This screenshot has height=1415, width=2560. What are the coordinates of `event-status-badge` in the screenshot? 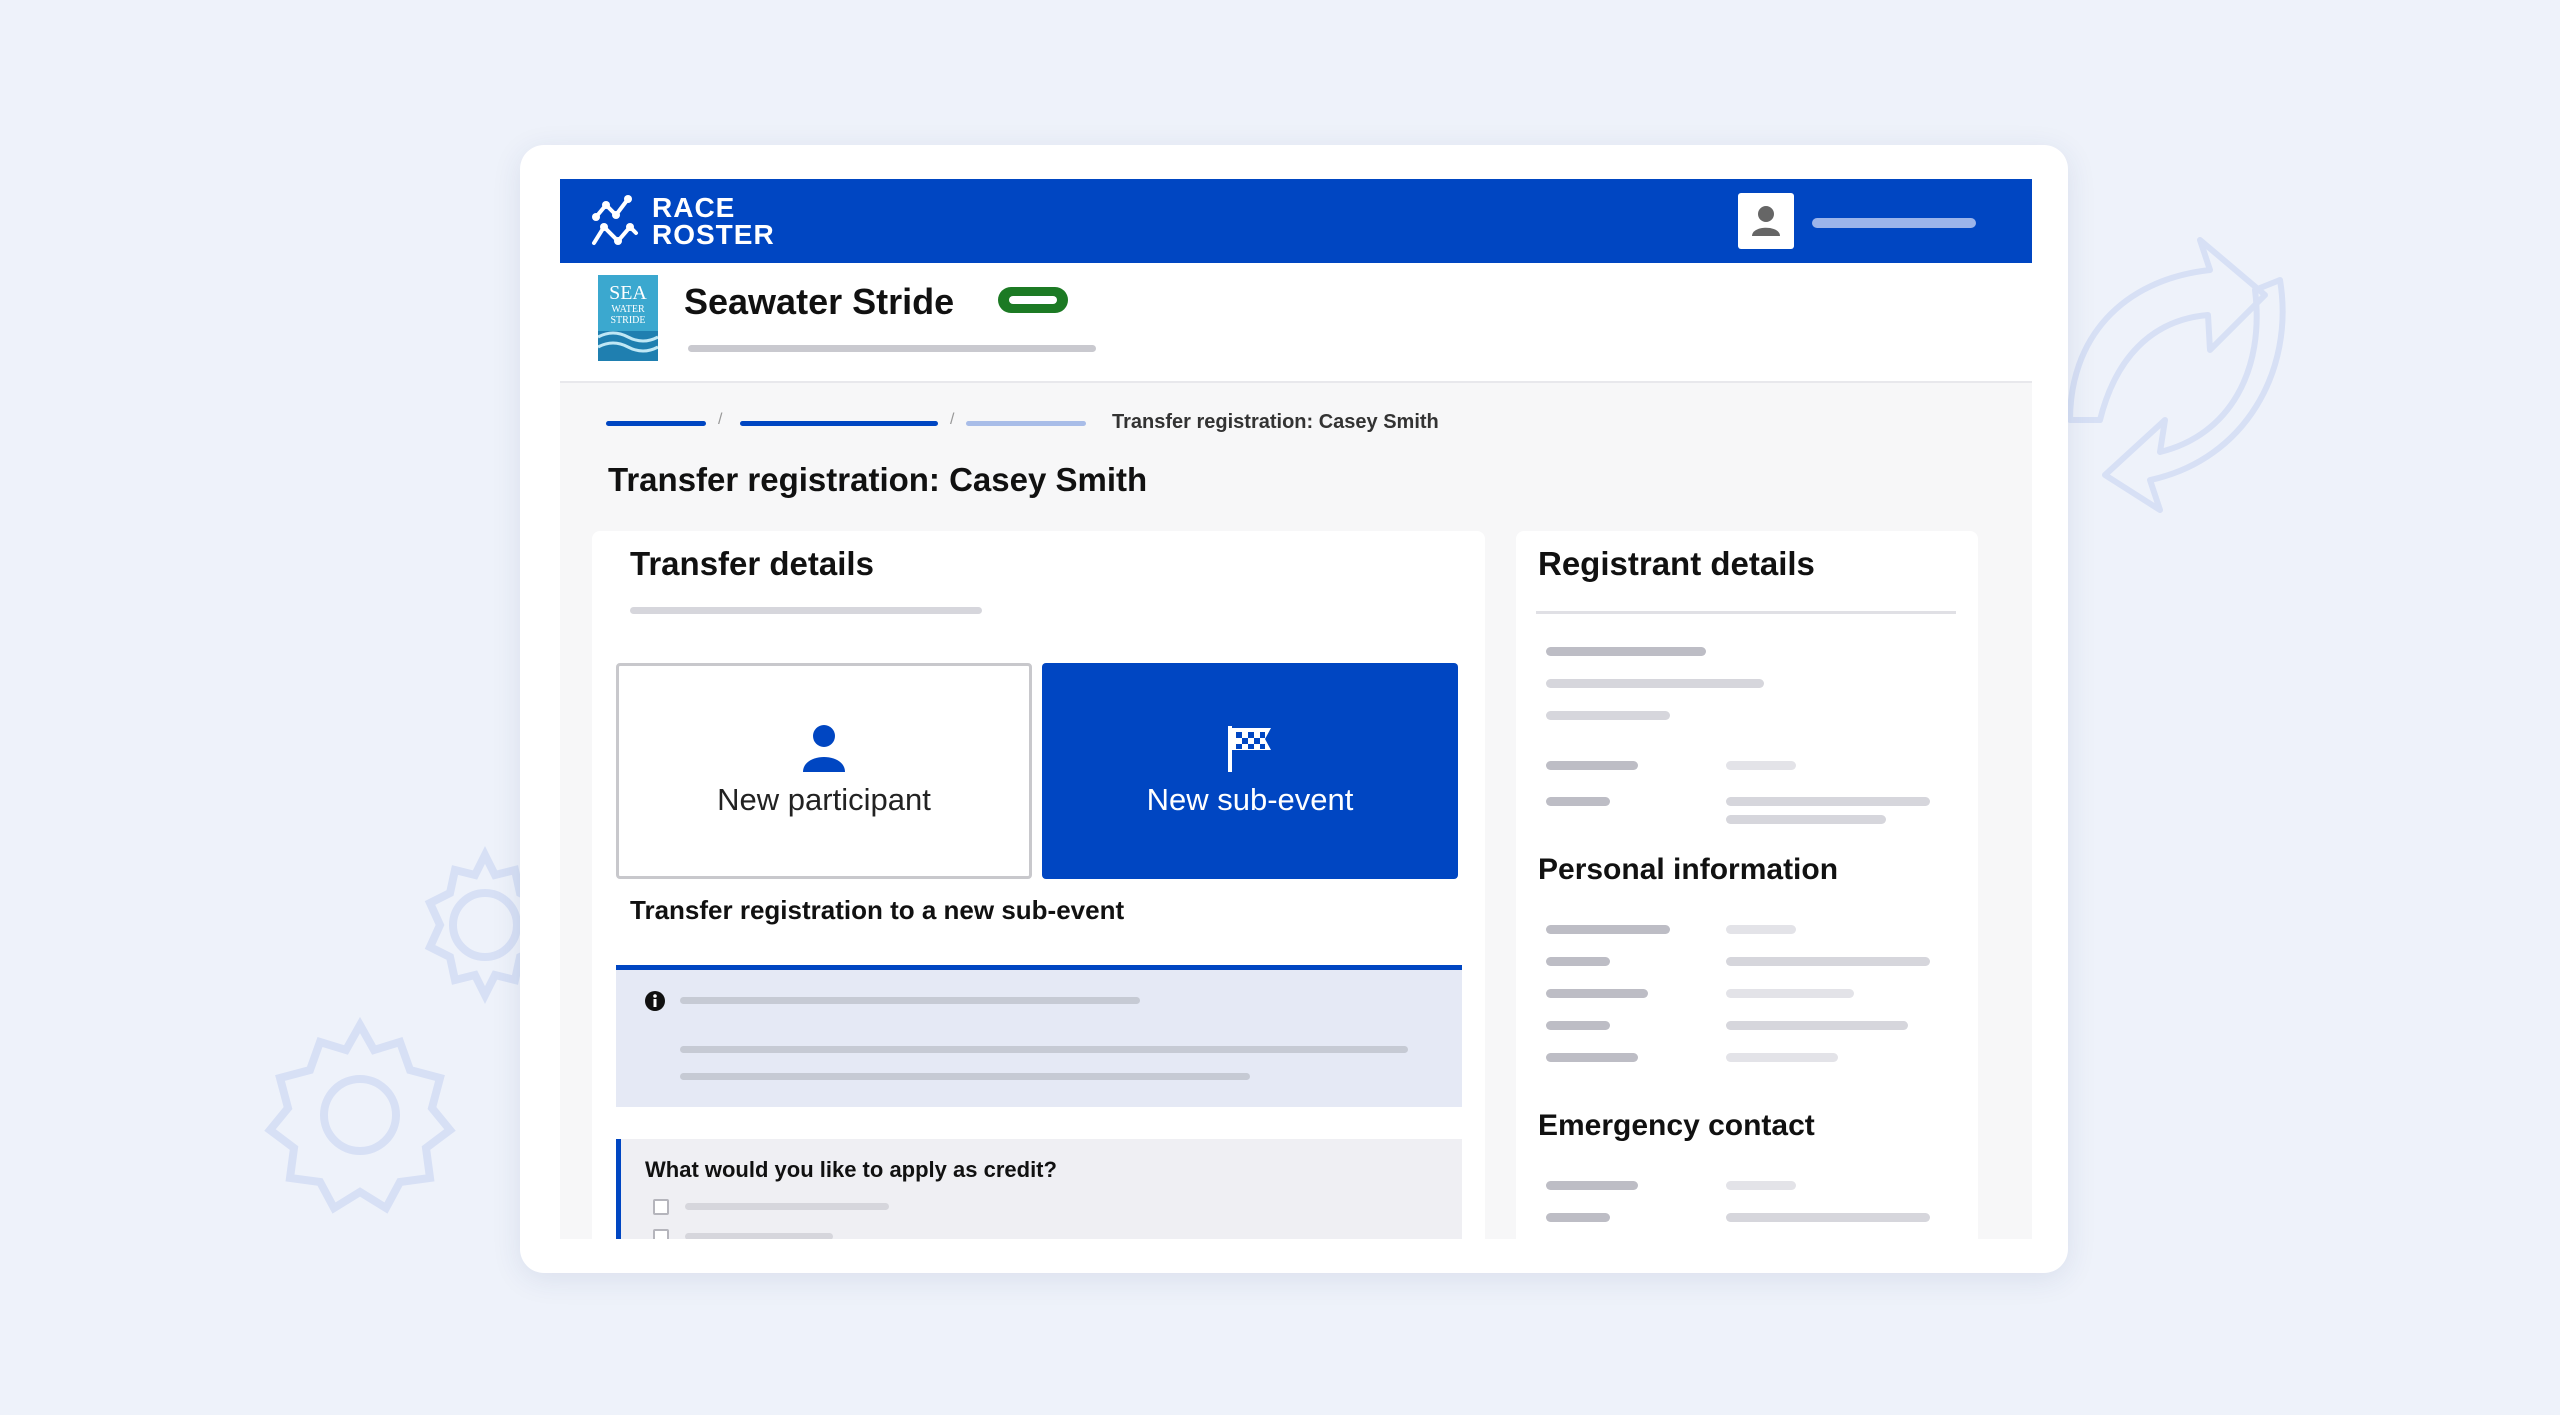 It's located at (1033, 300).